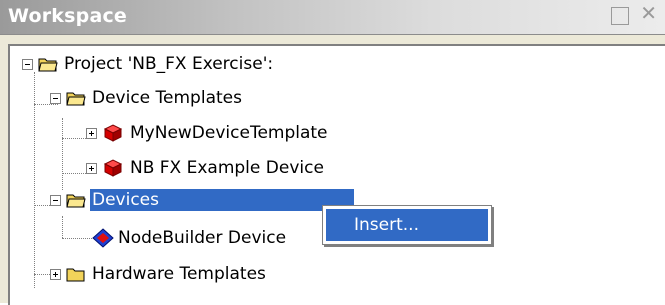 Image resolution: width=665 pixels, height=305 pixels. What do you see at coordinates (202, 238) in the screenshot?
I see `tree-node-label: NodeBuilder Device` at bounding box center [202, 238].